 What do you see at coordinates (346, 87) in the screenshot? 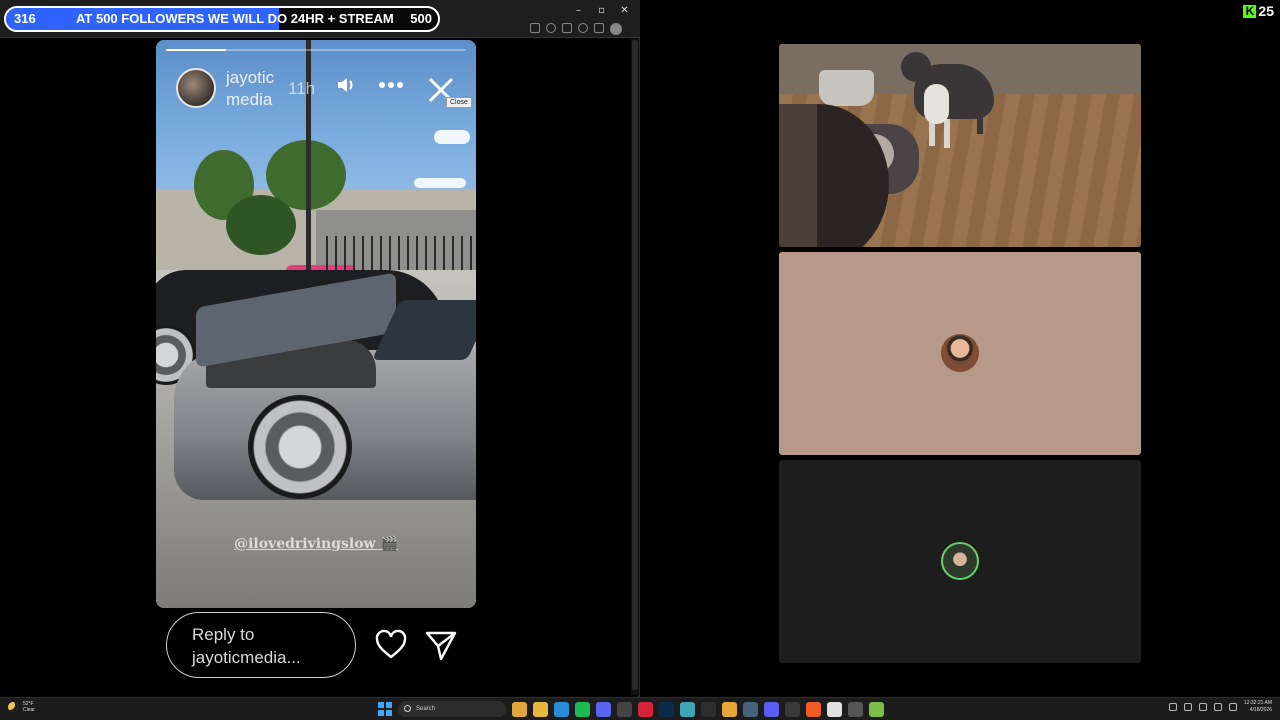
I see `speaker-icon` at bounding box center [346, 87].